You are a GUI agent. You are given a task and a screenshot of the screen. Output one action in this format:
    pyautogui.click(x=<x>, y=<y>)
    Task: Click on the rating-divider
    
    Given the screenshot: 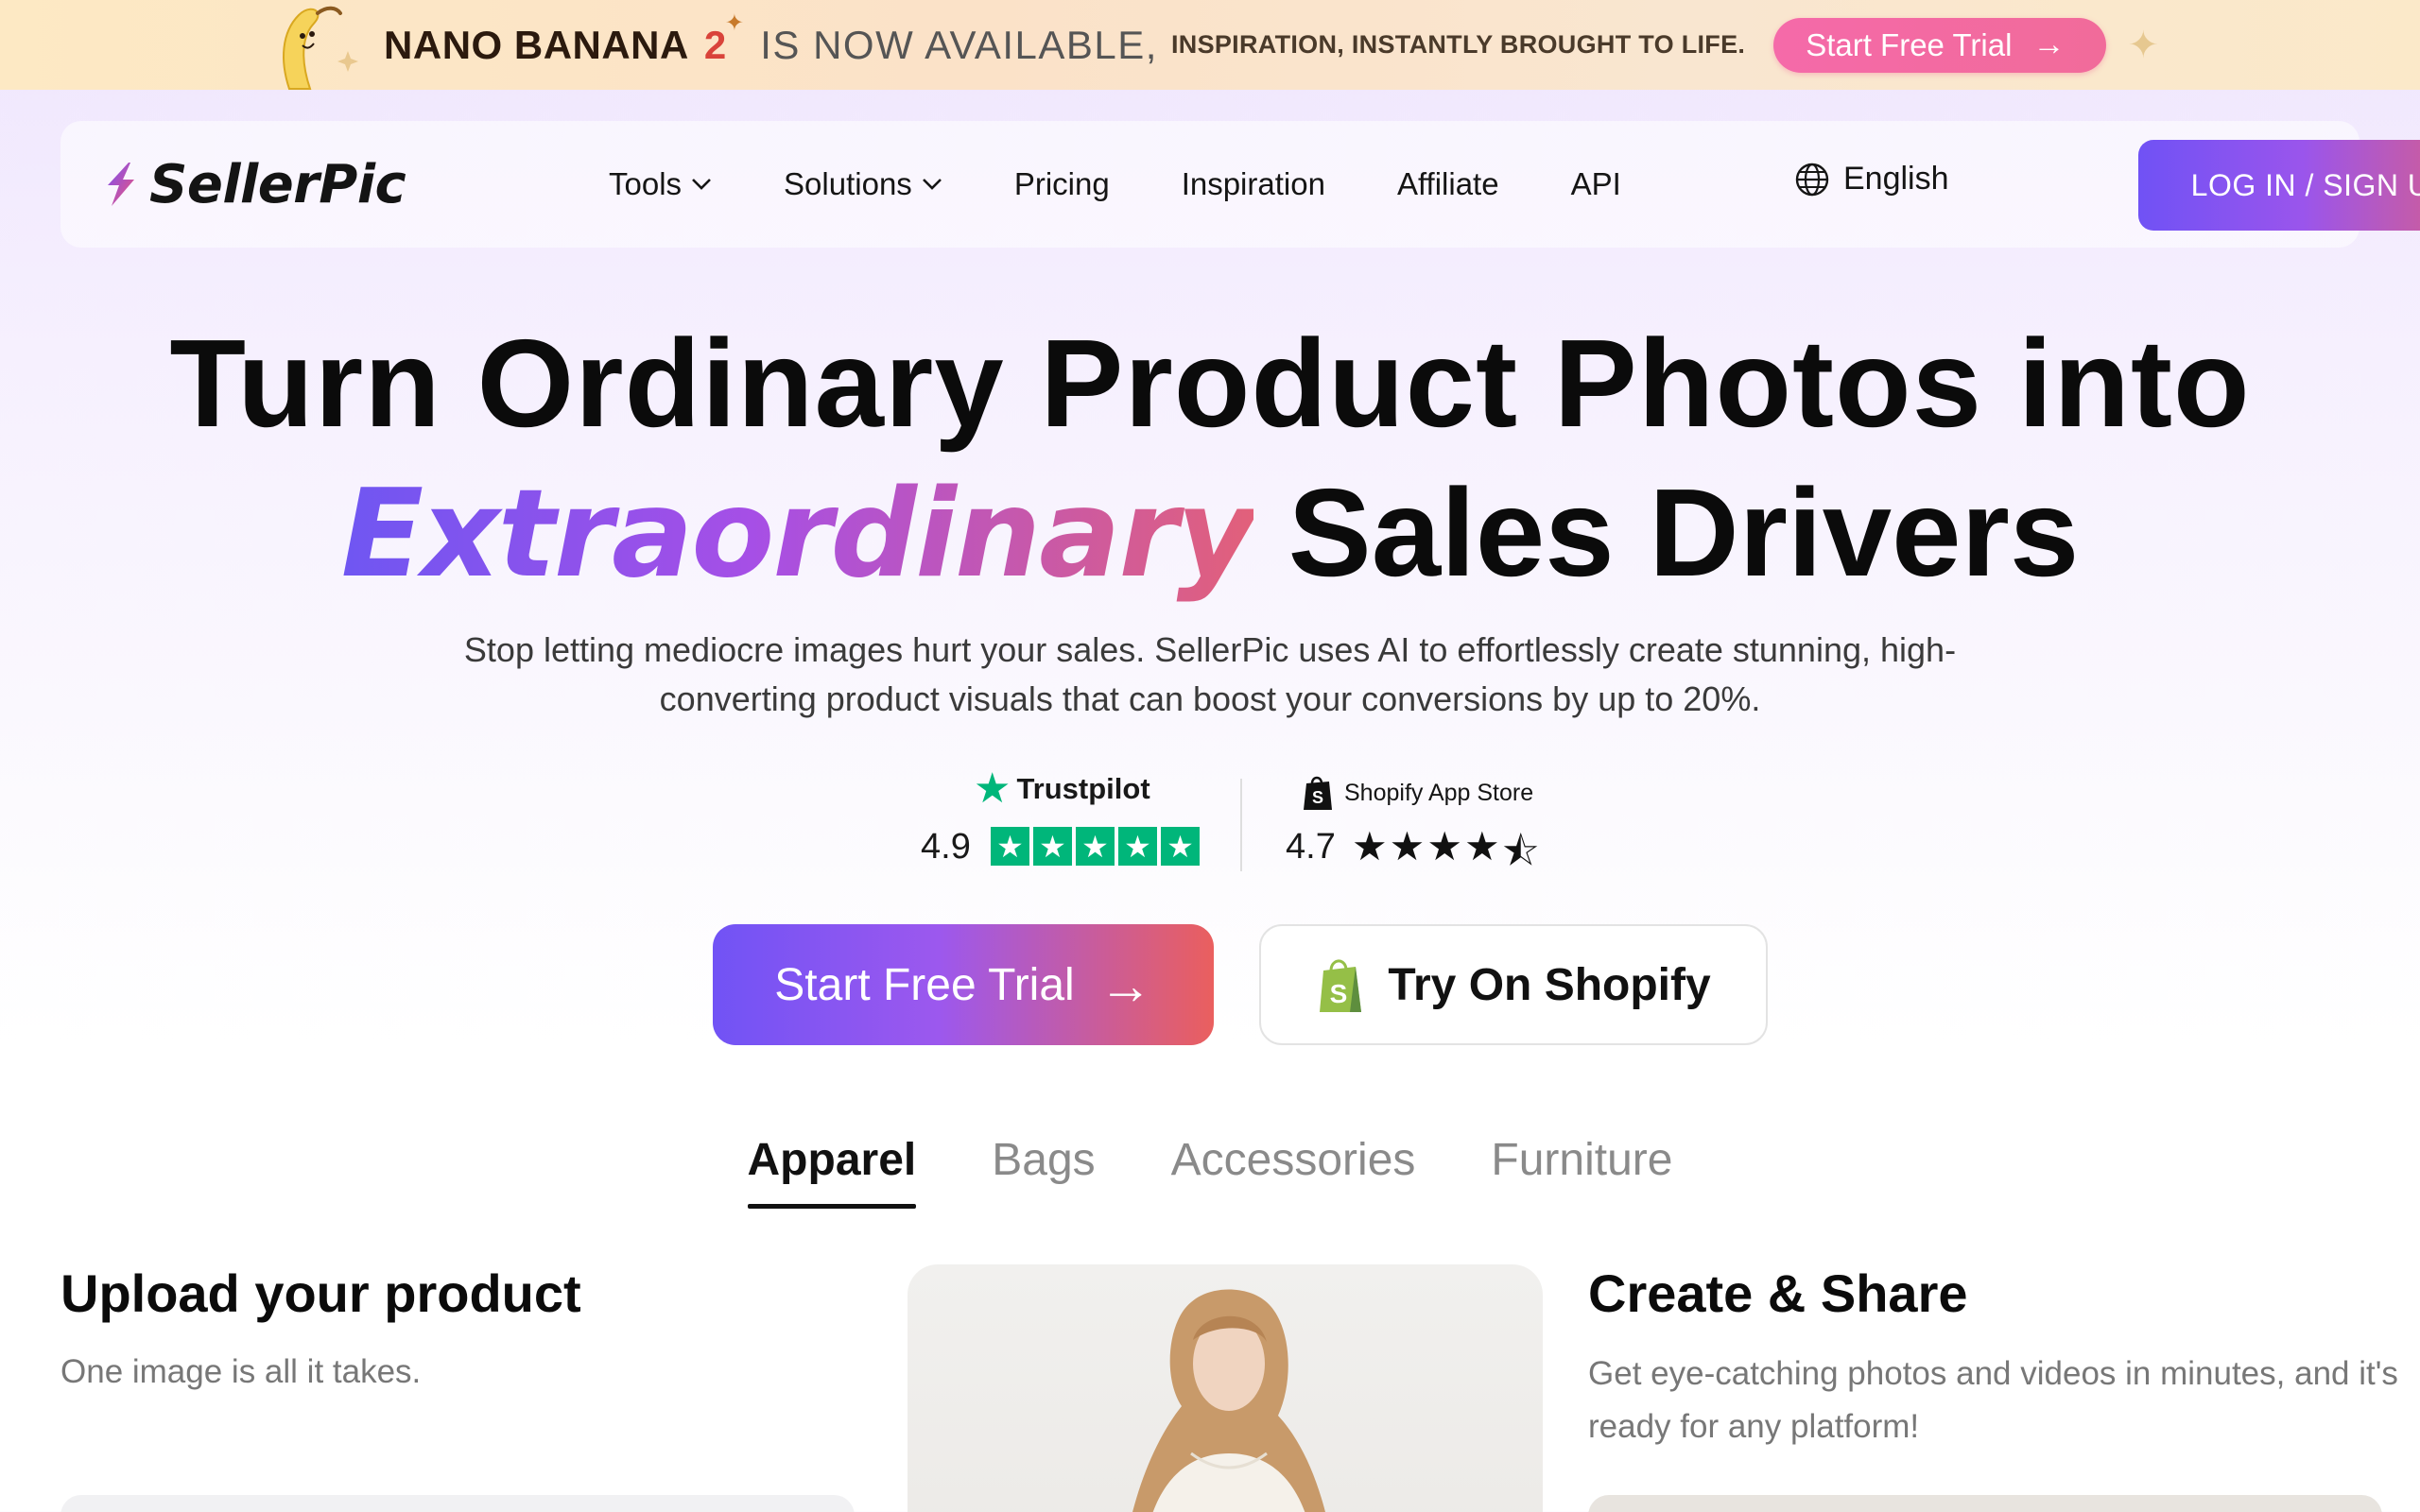 What is the action you would take?
    pyautogui.click(x=1241, y=825)
    